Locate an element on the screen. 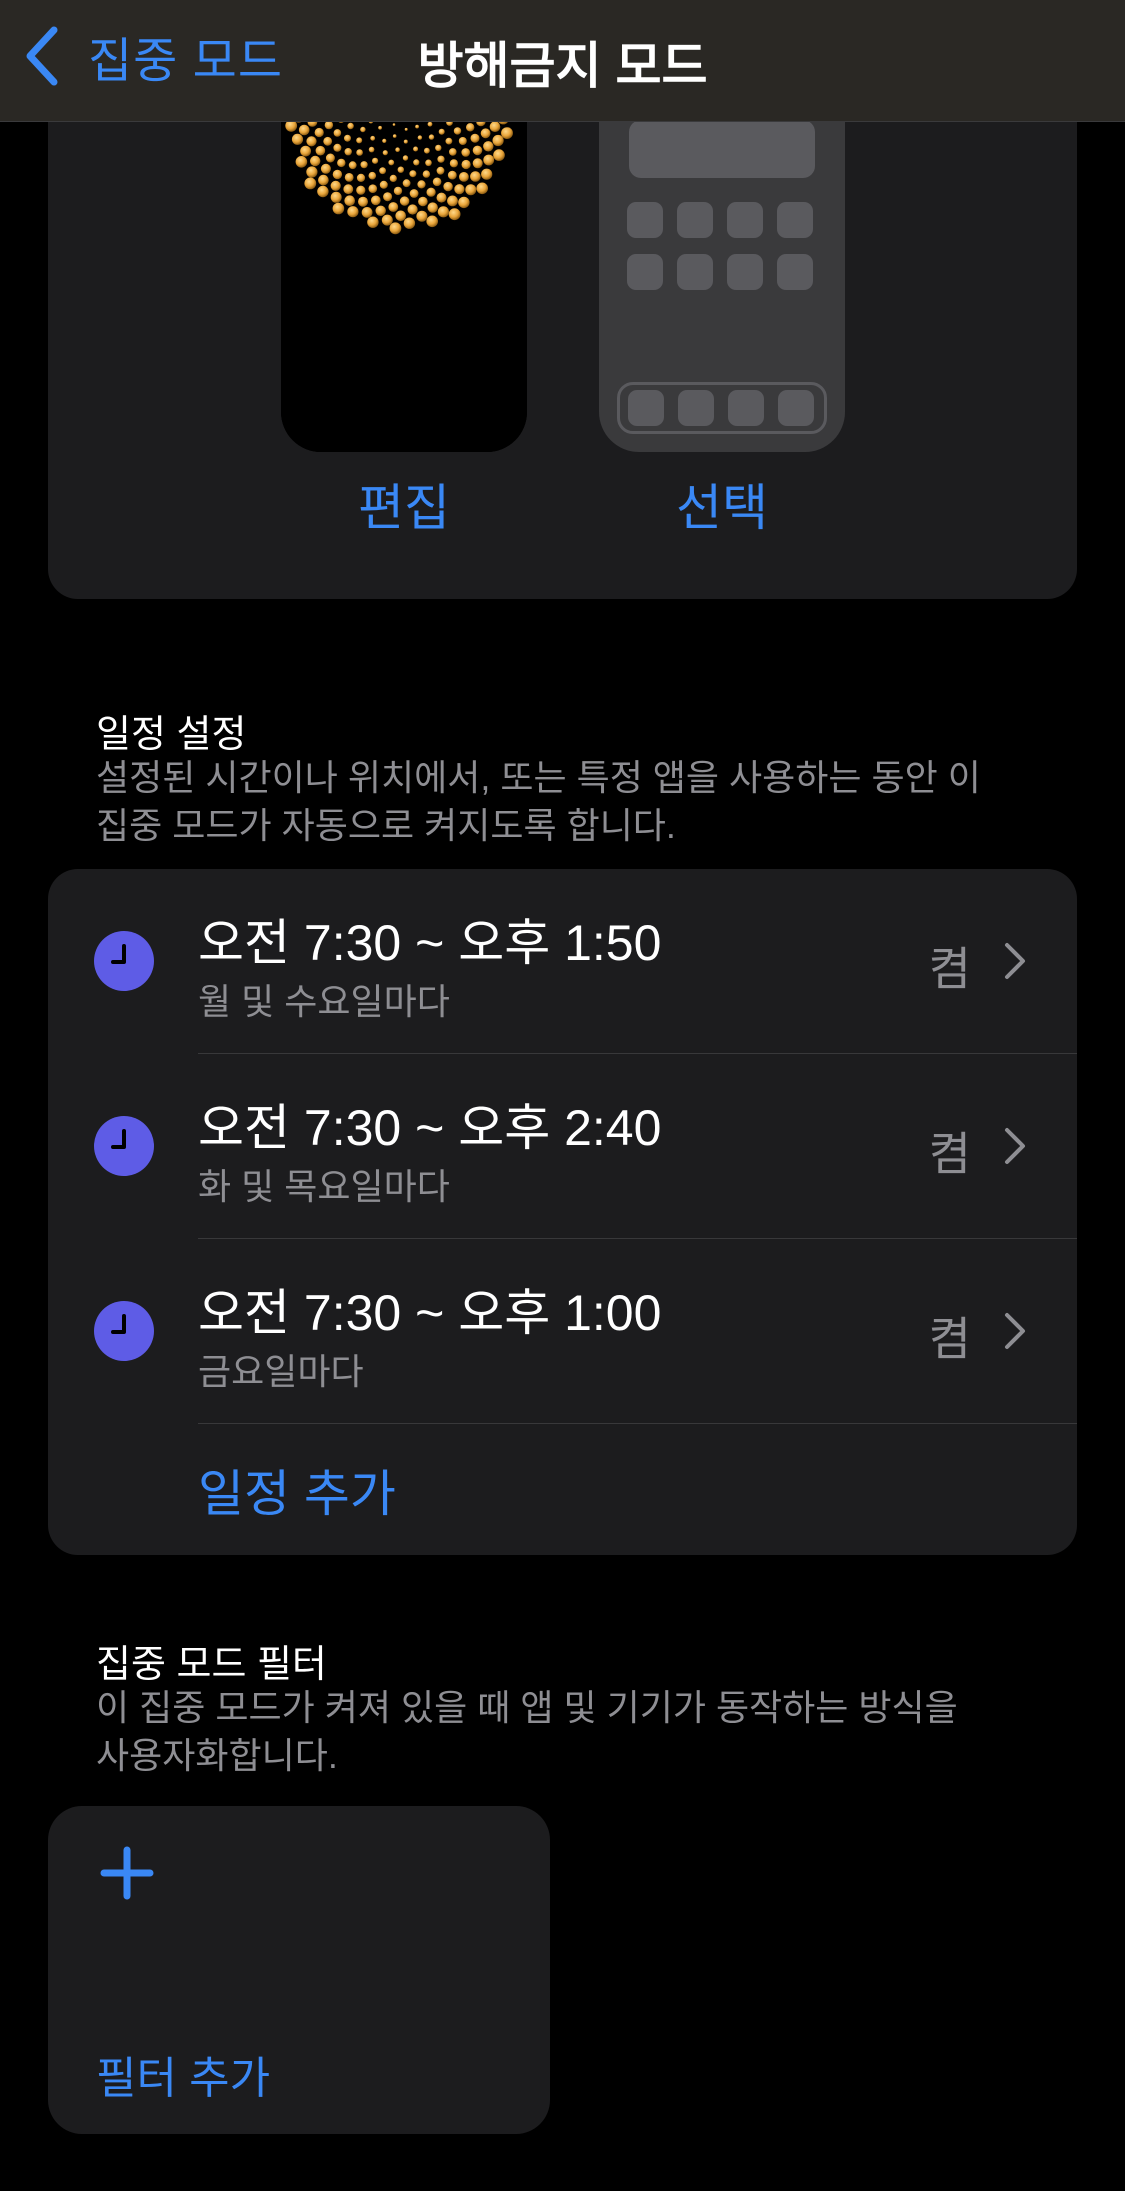 The width and height of the screenshot is (1125, 2191). add-schedule-button: 일정 추가 is located at coordinates (297, 1490).